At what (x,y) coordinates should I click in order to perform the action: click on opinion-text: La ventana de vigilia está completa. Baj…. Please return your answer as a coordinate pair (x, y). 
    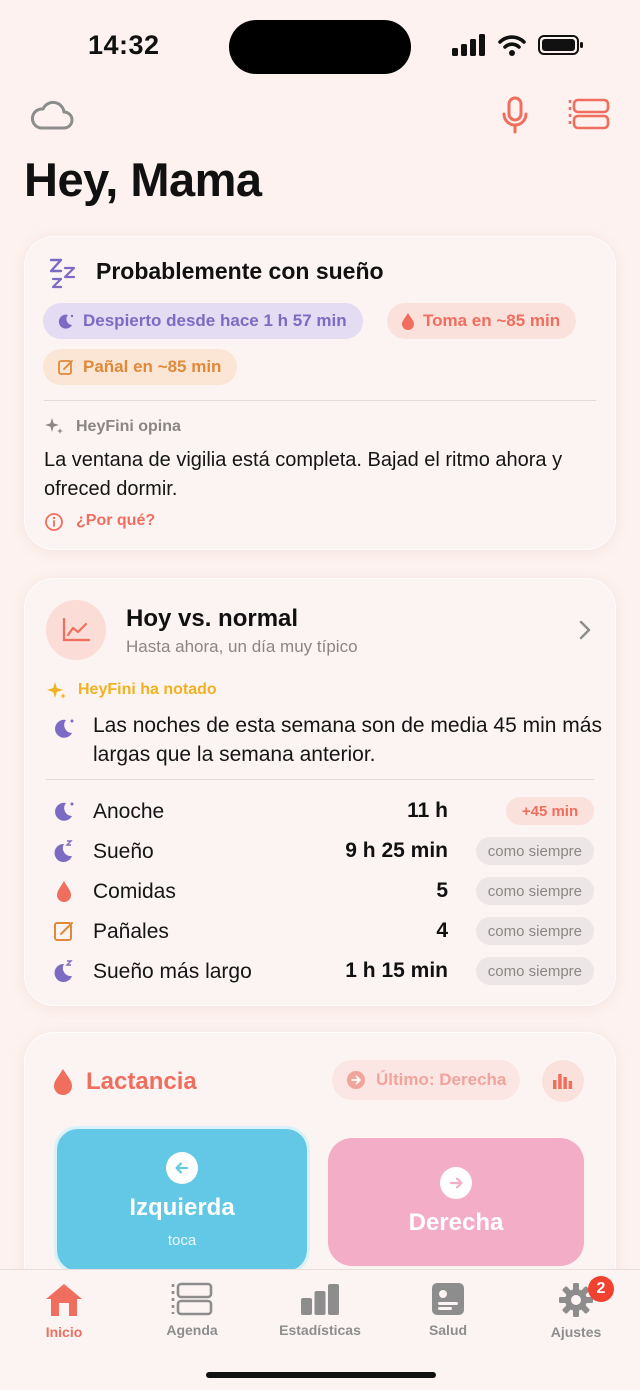
    Looking at the image, I should click on (303, 474).